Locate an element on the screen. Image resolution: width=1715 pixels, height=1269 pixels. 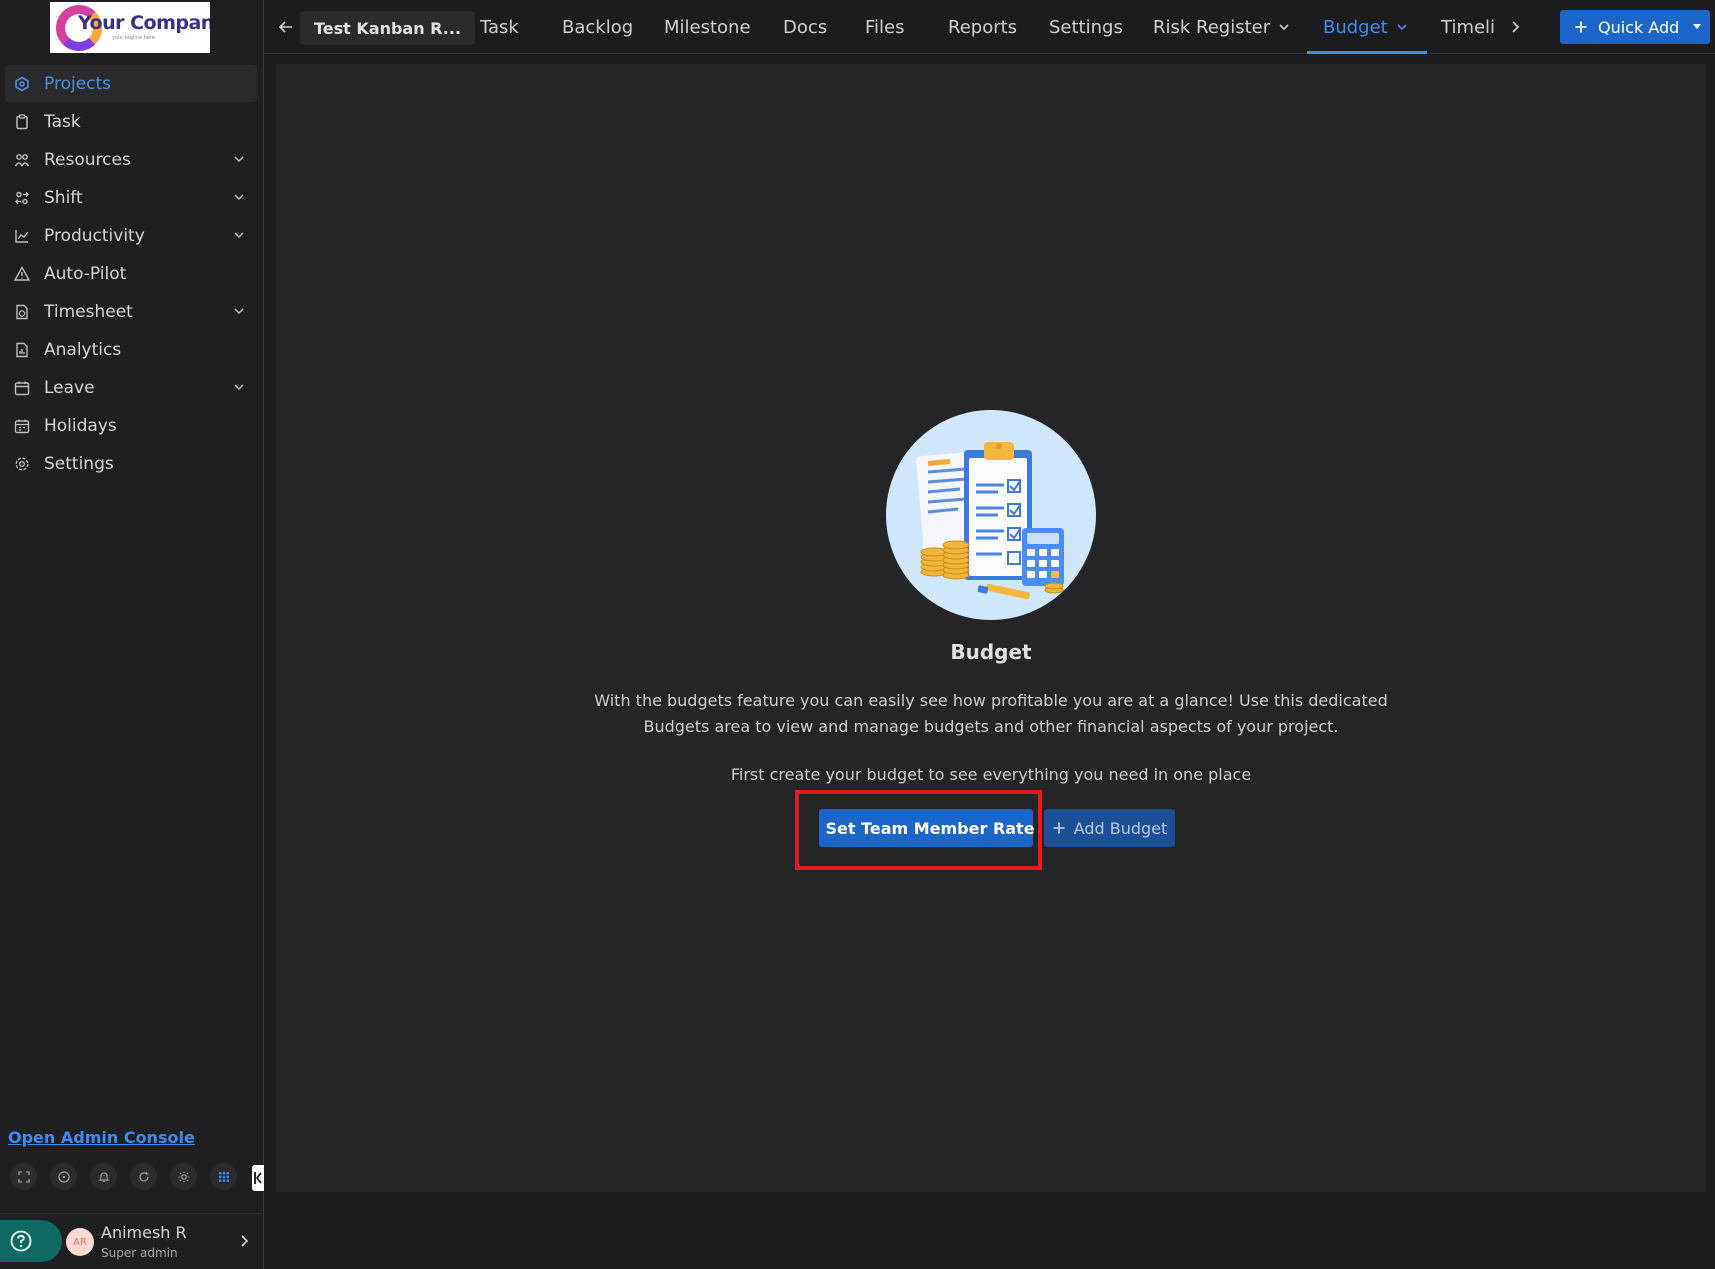
tab-label: Timeli is located at coordinates (1468, 27).